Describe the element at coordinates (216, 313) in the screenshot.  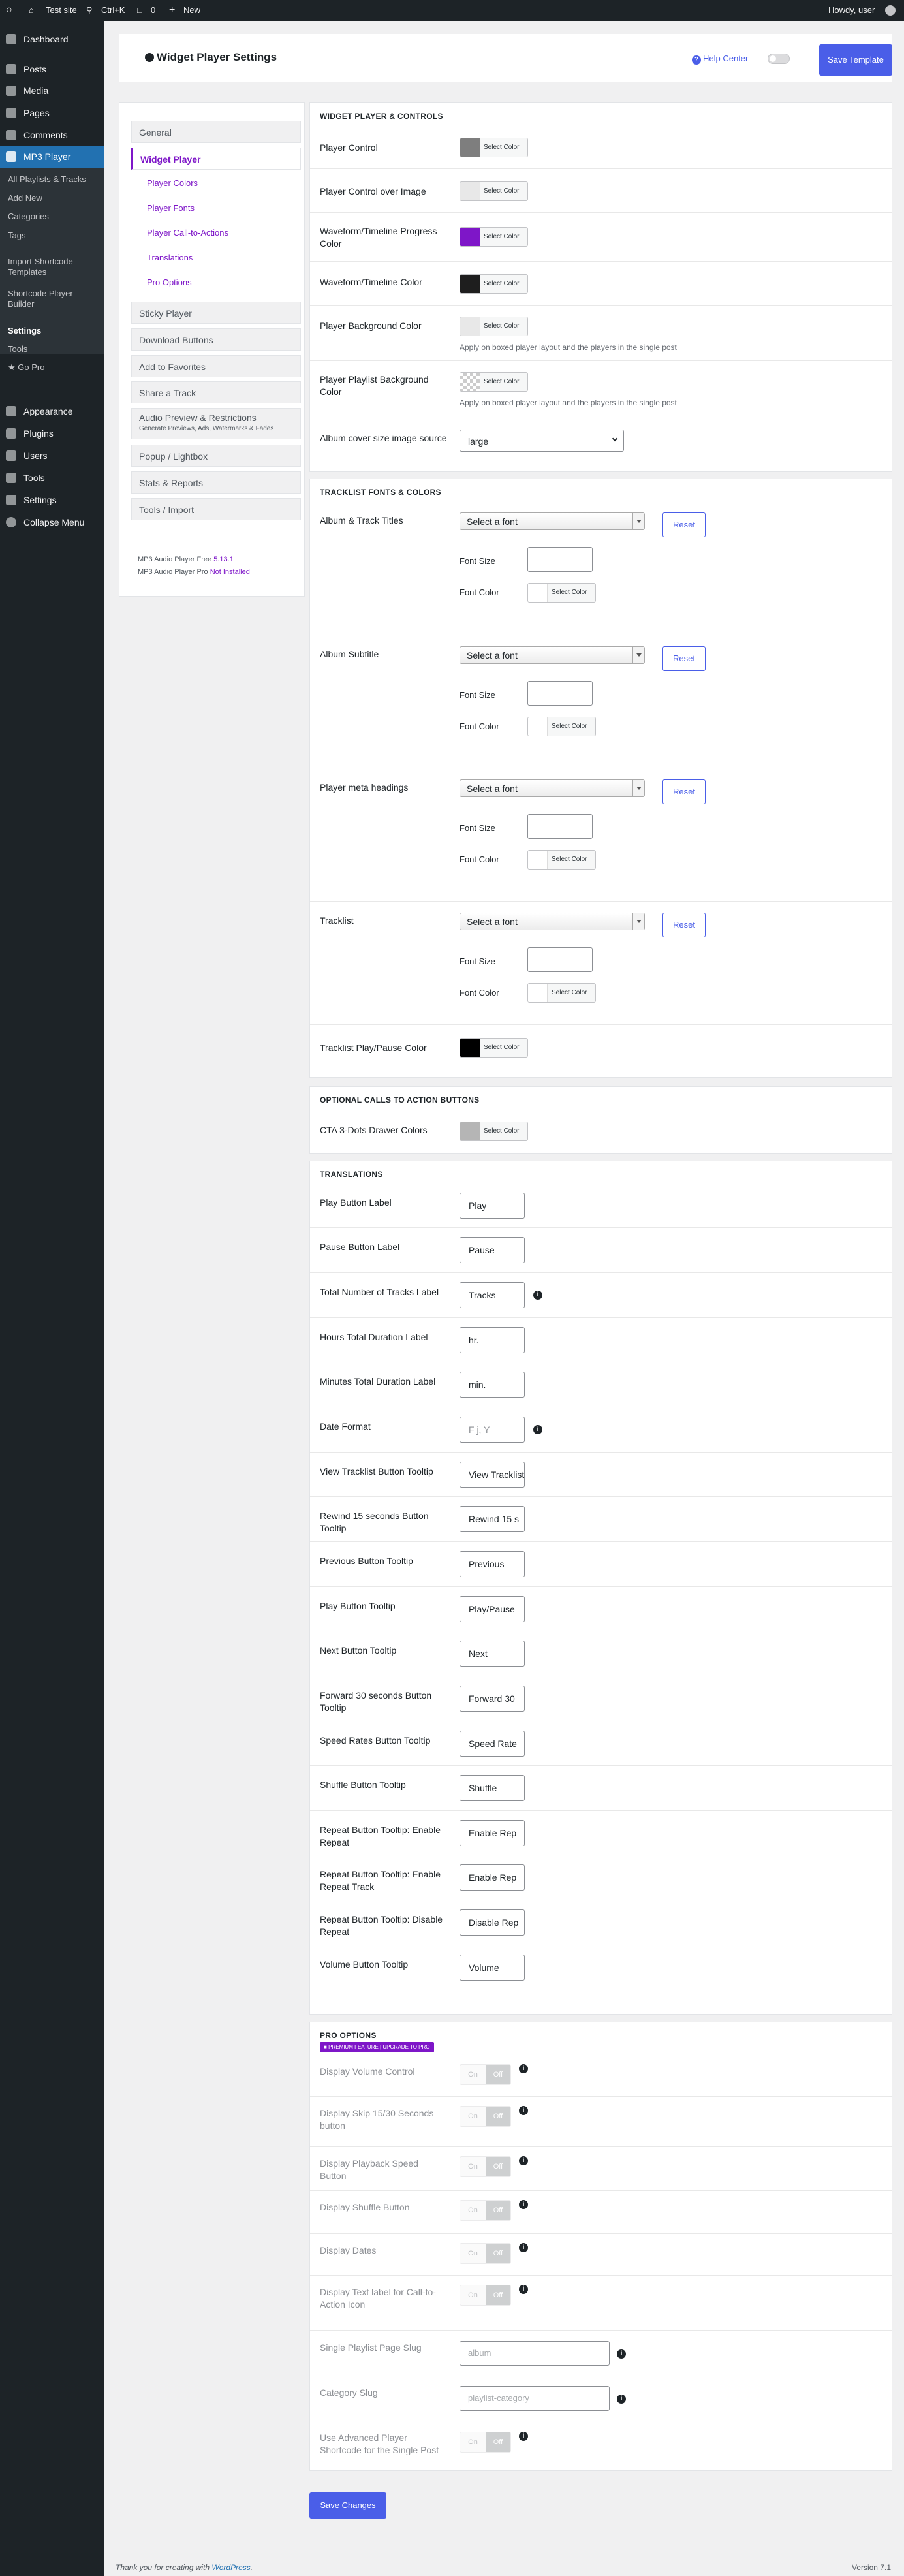
I see `nav-sticky-player: Sticky Player` at that location.